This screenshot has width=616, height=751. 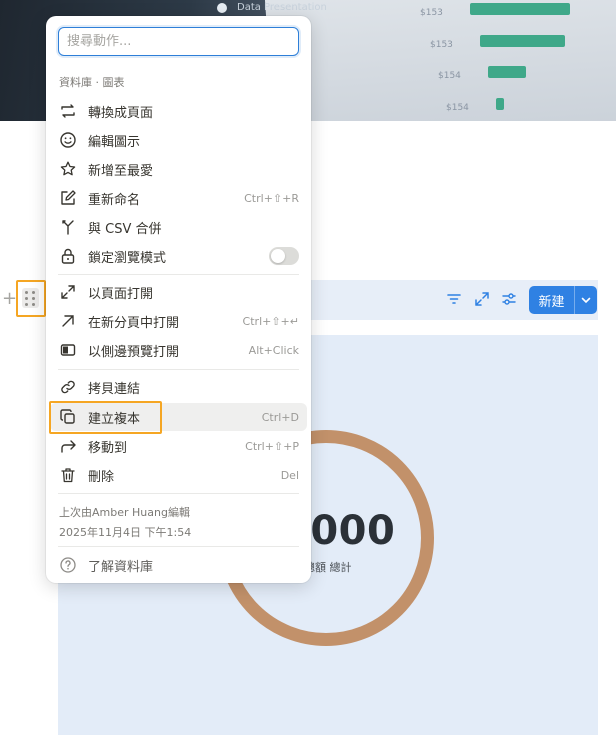 I want to click on last-edited-by: 上次由Amber Huang編輯, so click(x=124, y=512).